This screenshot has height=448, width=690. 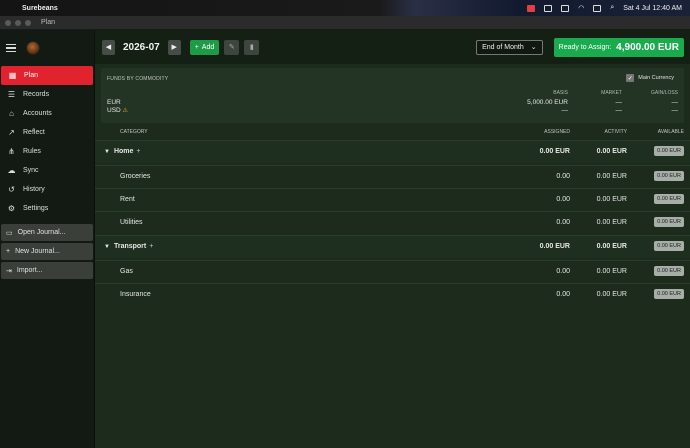 What do you see at coordinates (125, 111) in the screenshot?
I see `warning-icon: ⚠` at bounding box center [125, 111].